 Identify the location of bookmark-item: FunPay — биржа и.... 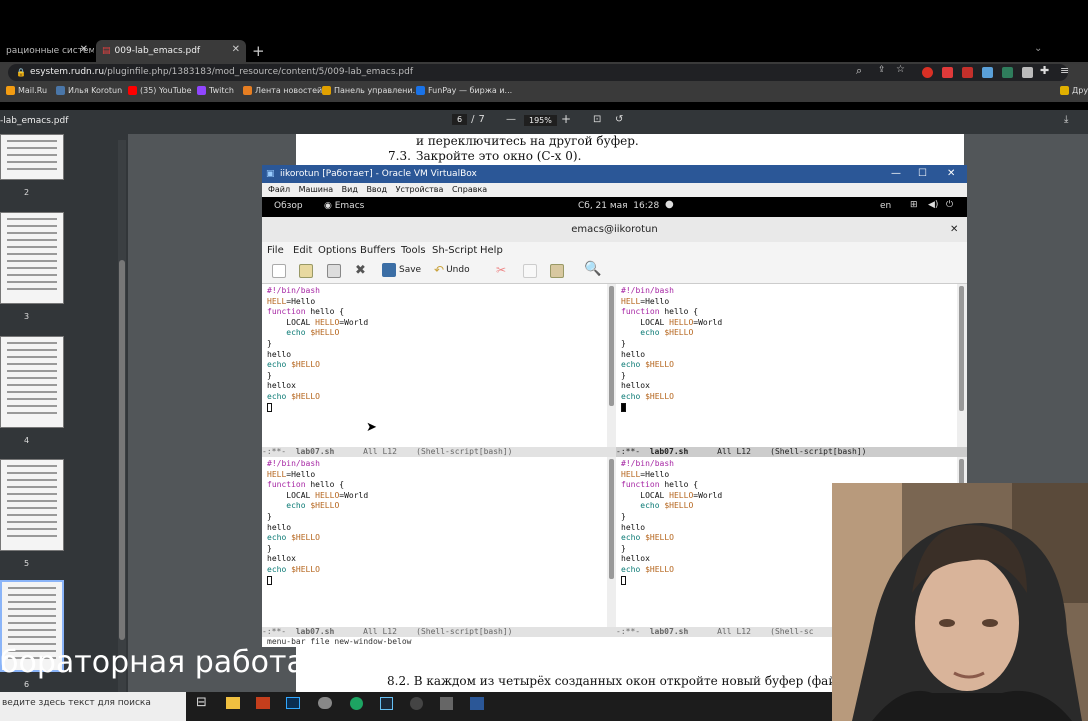
(464, 90).